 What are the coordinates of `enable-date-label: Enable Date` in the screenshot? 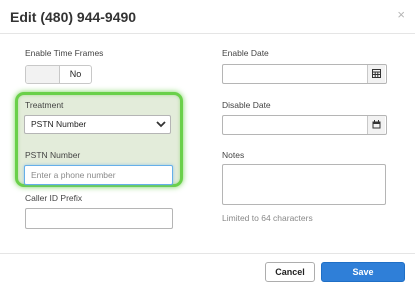 It's located at (245, 53).